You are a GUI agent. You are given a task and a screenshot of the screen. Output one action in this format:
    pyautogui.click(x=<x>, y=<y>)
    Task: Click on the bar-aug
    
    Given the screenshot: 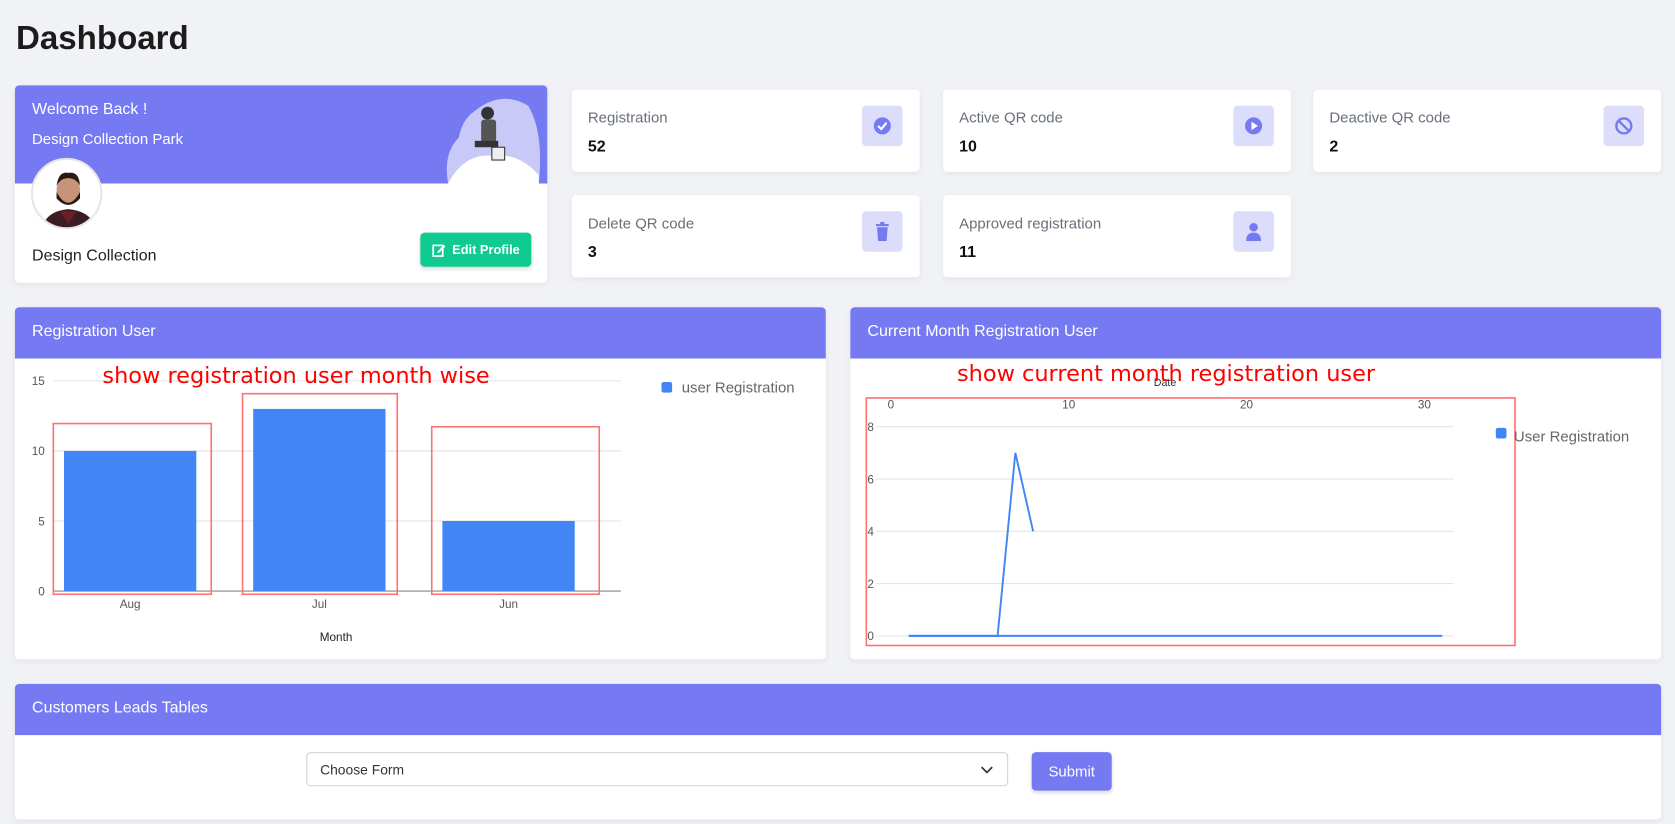 What is the action you would take?
    pyautogui.click(x=130, y=521)
    